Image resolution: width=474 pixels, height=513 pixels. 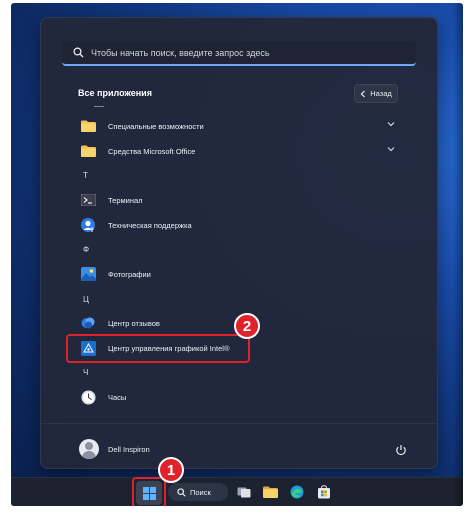 I want to click on file-explorer-button, so click(x=270, y=492).